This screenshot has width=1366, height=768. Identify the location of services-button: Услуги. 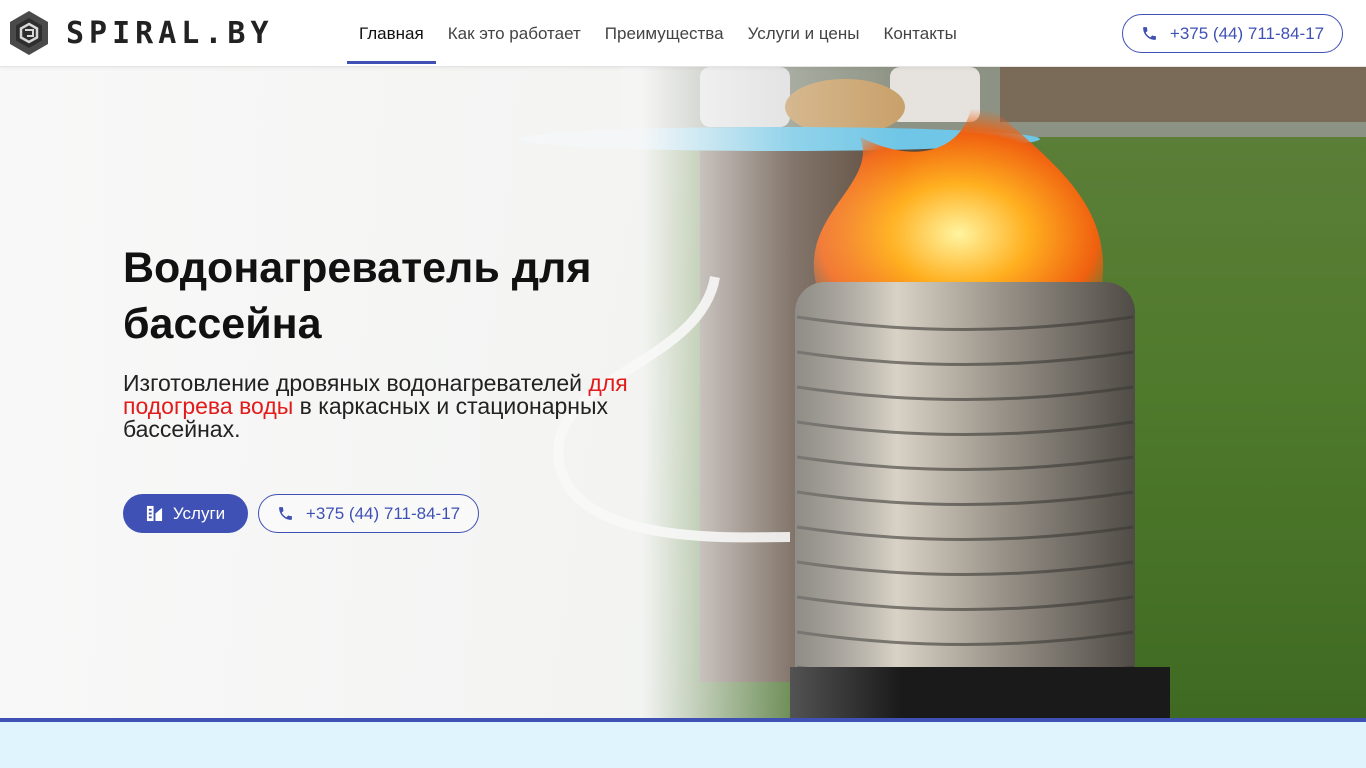
(185, 513).